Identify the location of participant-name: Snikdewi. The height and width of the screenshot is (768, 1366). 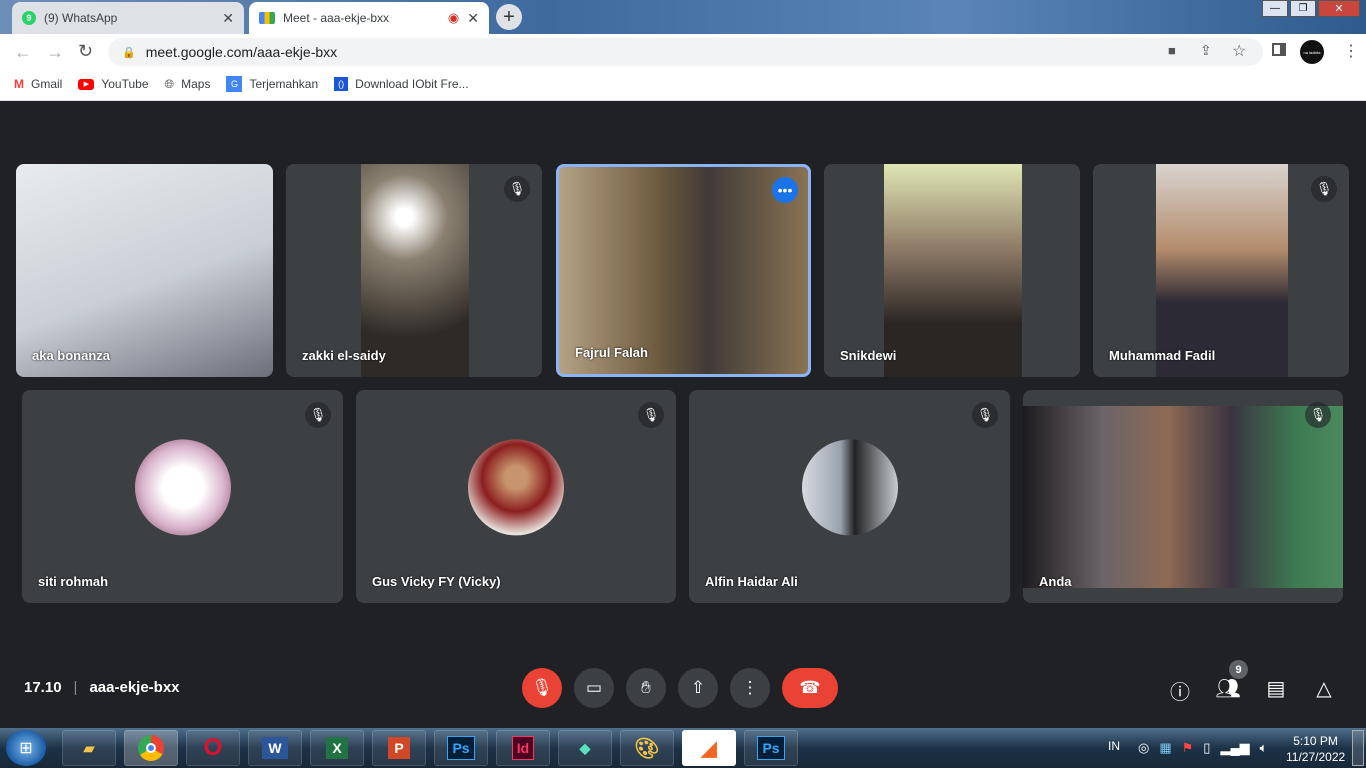
(868, 355).